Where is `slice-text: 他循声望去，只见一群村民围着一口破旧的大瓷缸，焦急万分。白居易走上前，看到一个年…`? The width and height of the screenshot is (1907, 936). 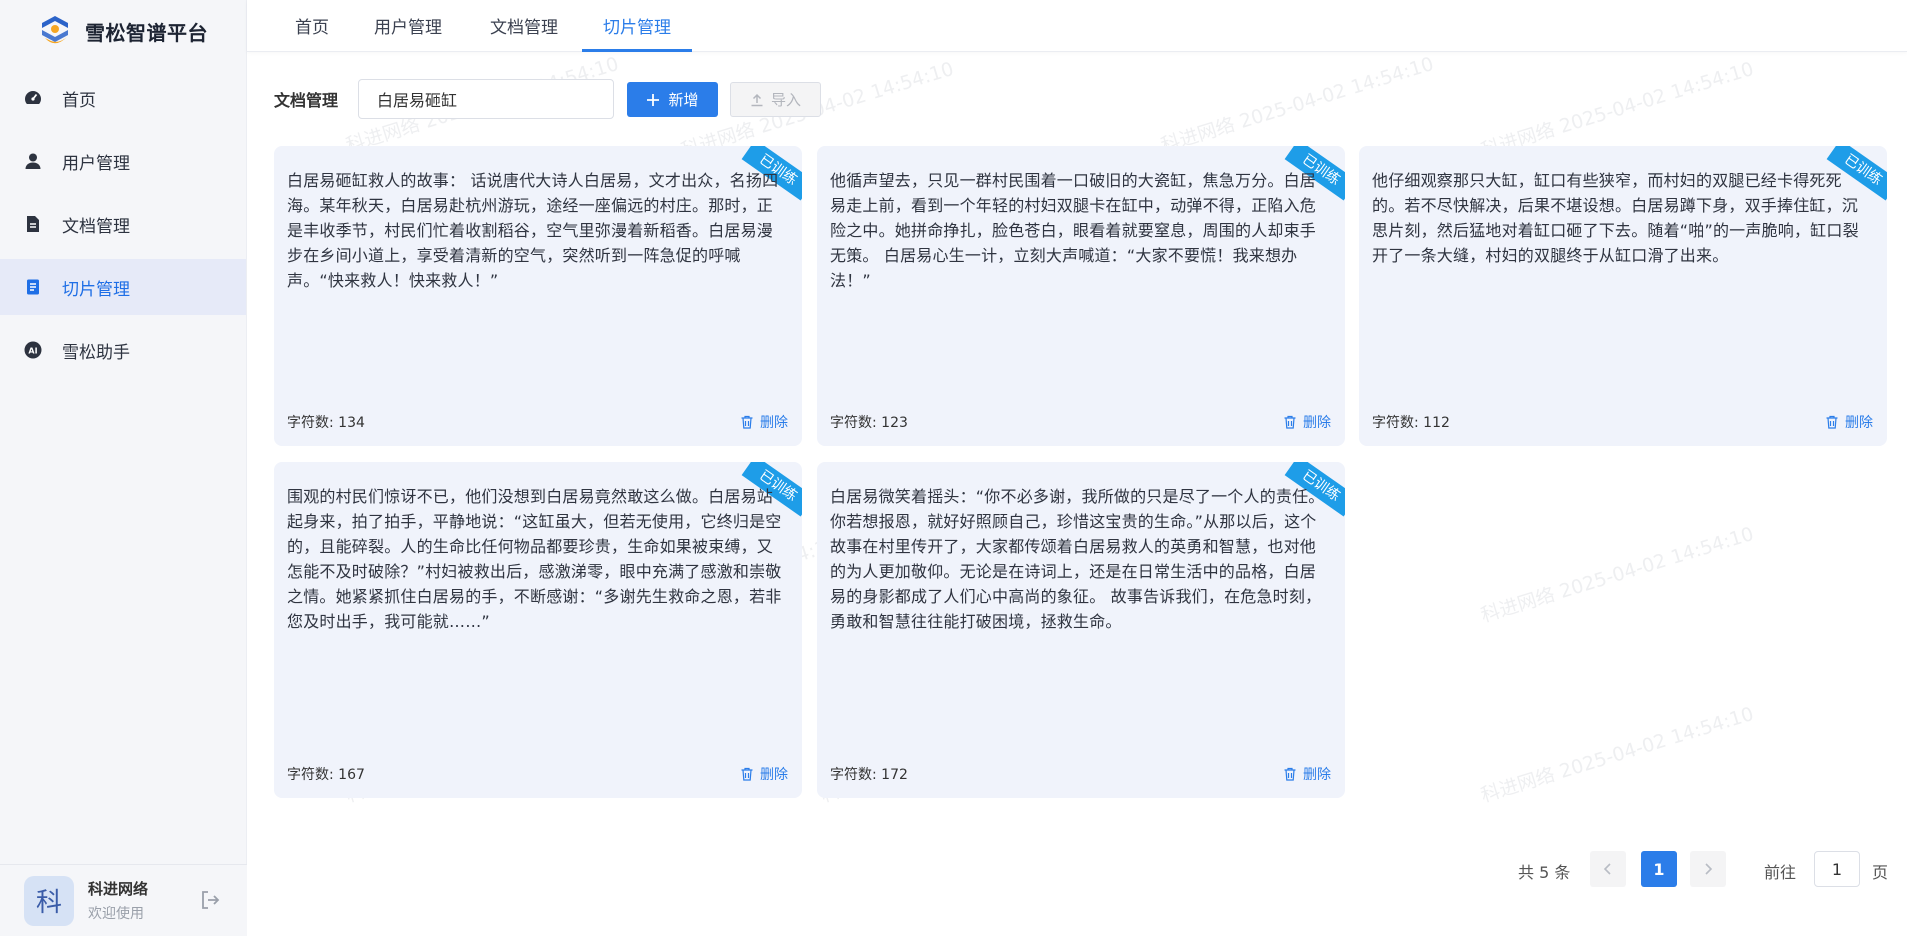 slice-text: 他循声望去，只见一群村民围着一口破旧的大瓷缸，焦急万分。白居易走上前，看到一个年… is located at coordinates (1073, 230).